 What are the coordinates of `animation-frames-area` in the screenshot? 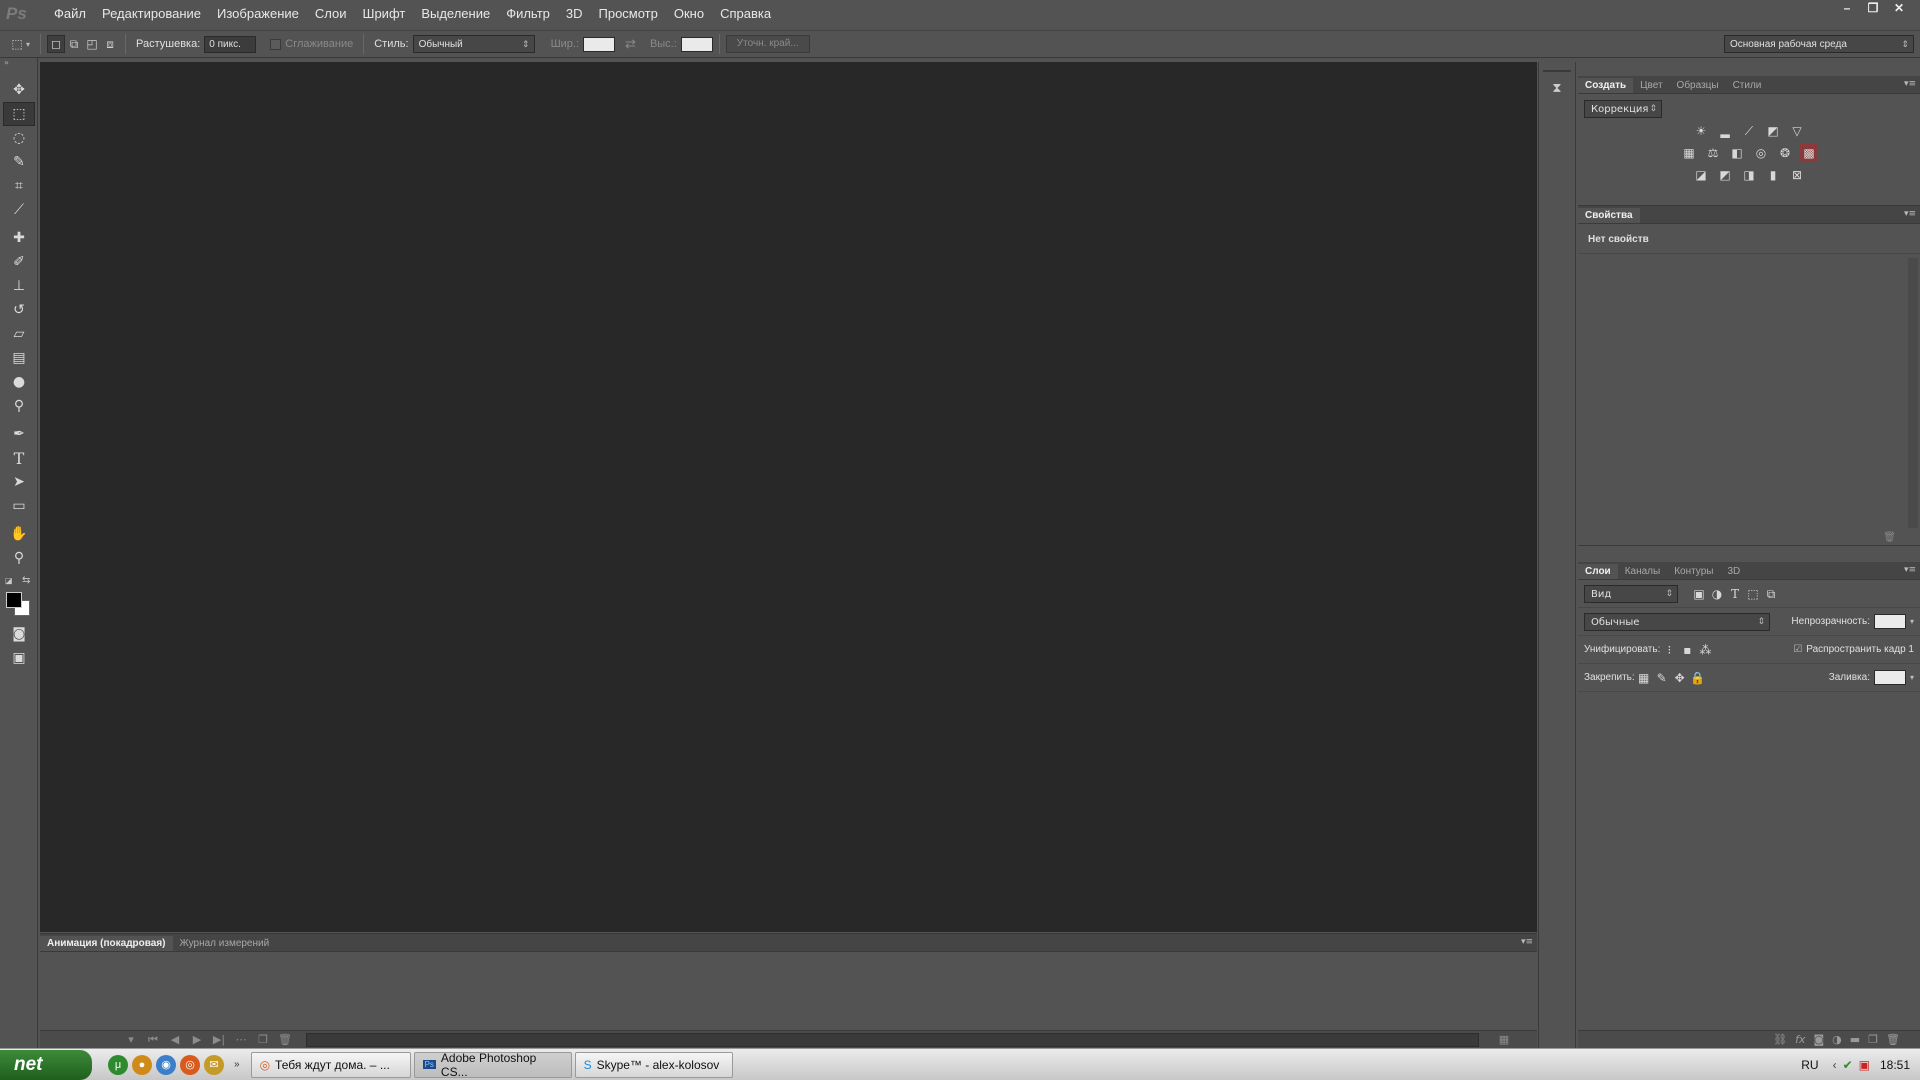 It's located at (788, 991).